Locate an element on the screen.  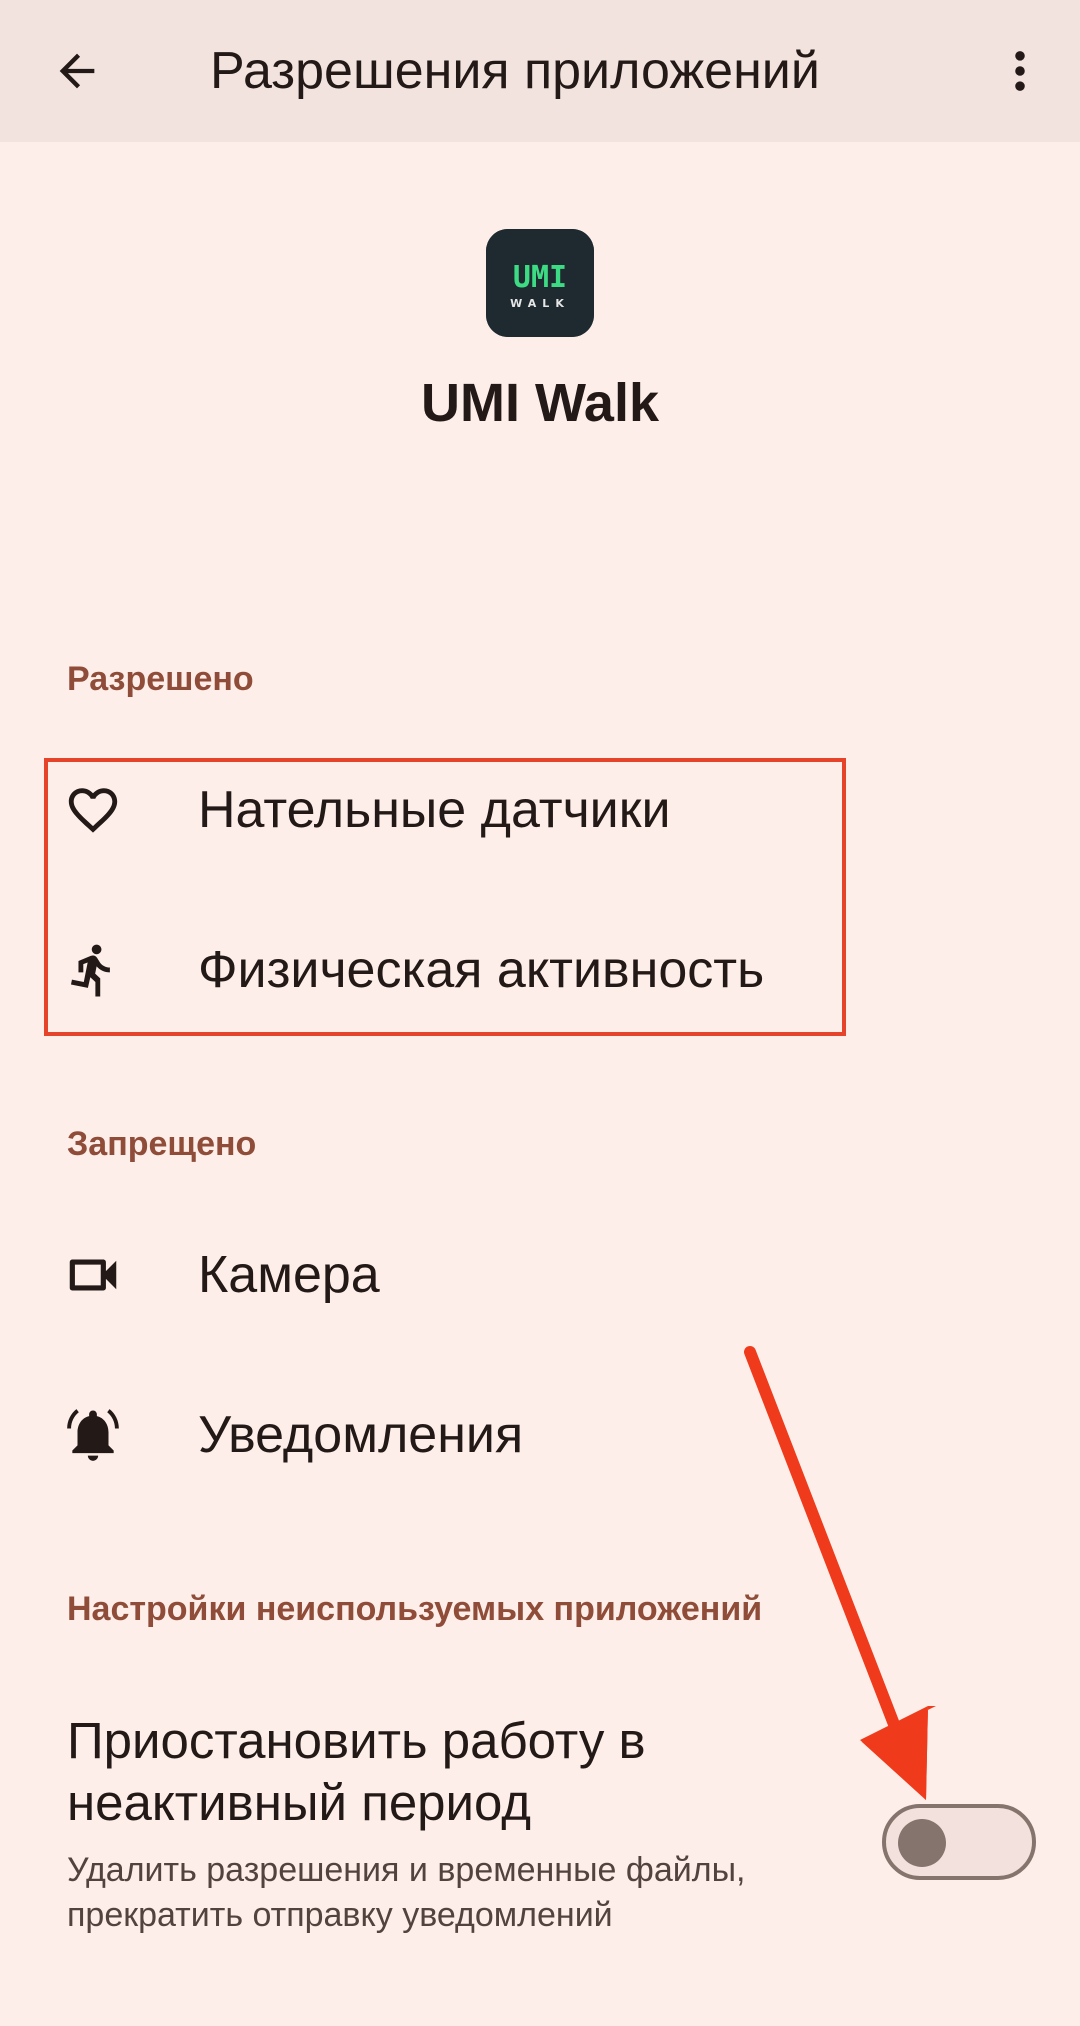
camera-icon is located at coordinates (93, 1275).